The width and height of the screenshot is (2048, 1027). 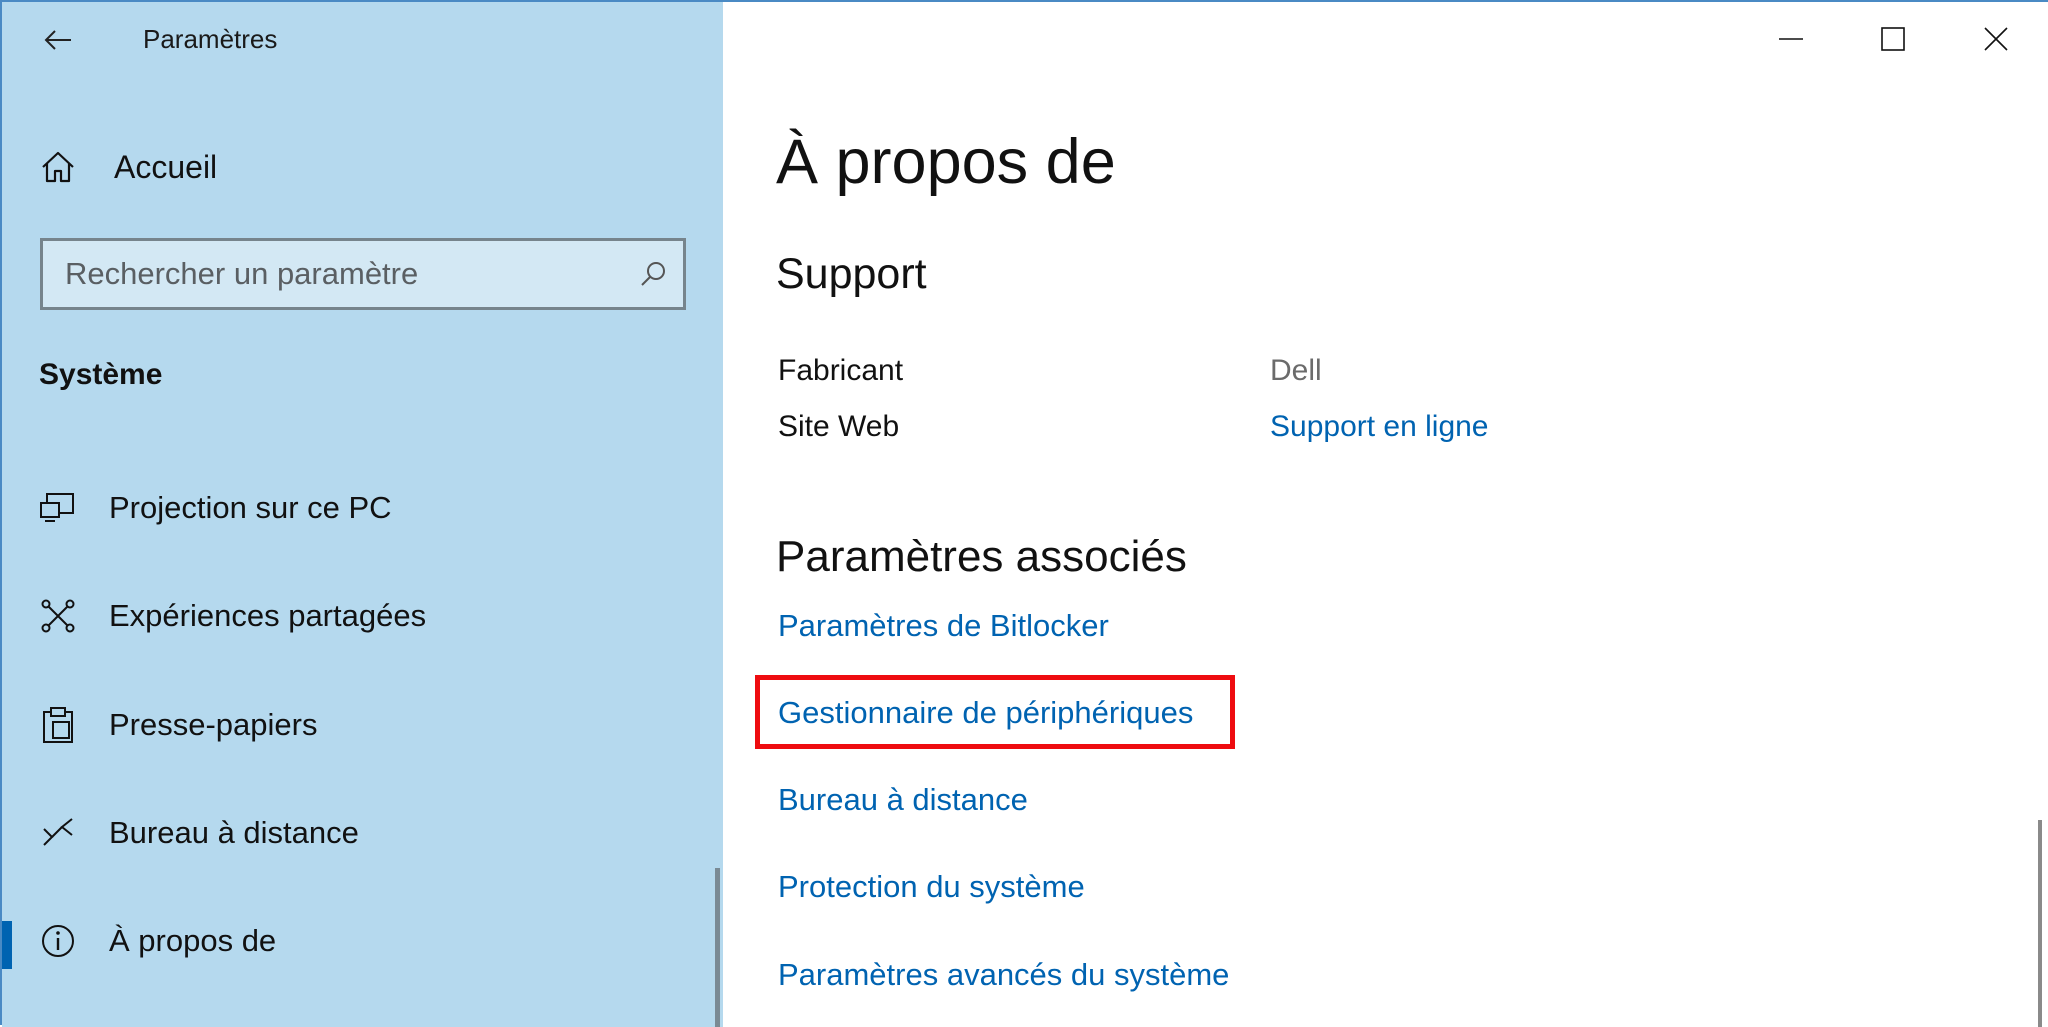 I want to click on close-icon, so click(x=1996, y=39).